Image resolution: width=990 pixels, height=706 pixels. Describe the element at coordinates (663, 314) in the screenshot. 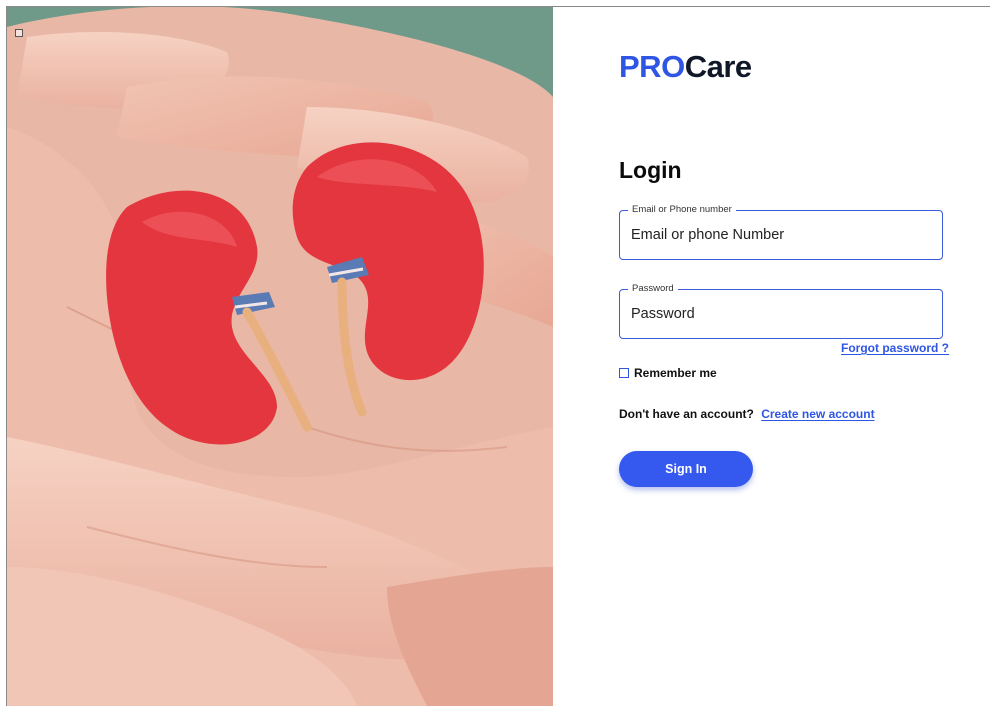

I see `password-field-placeholder: Password` at that location.